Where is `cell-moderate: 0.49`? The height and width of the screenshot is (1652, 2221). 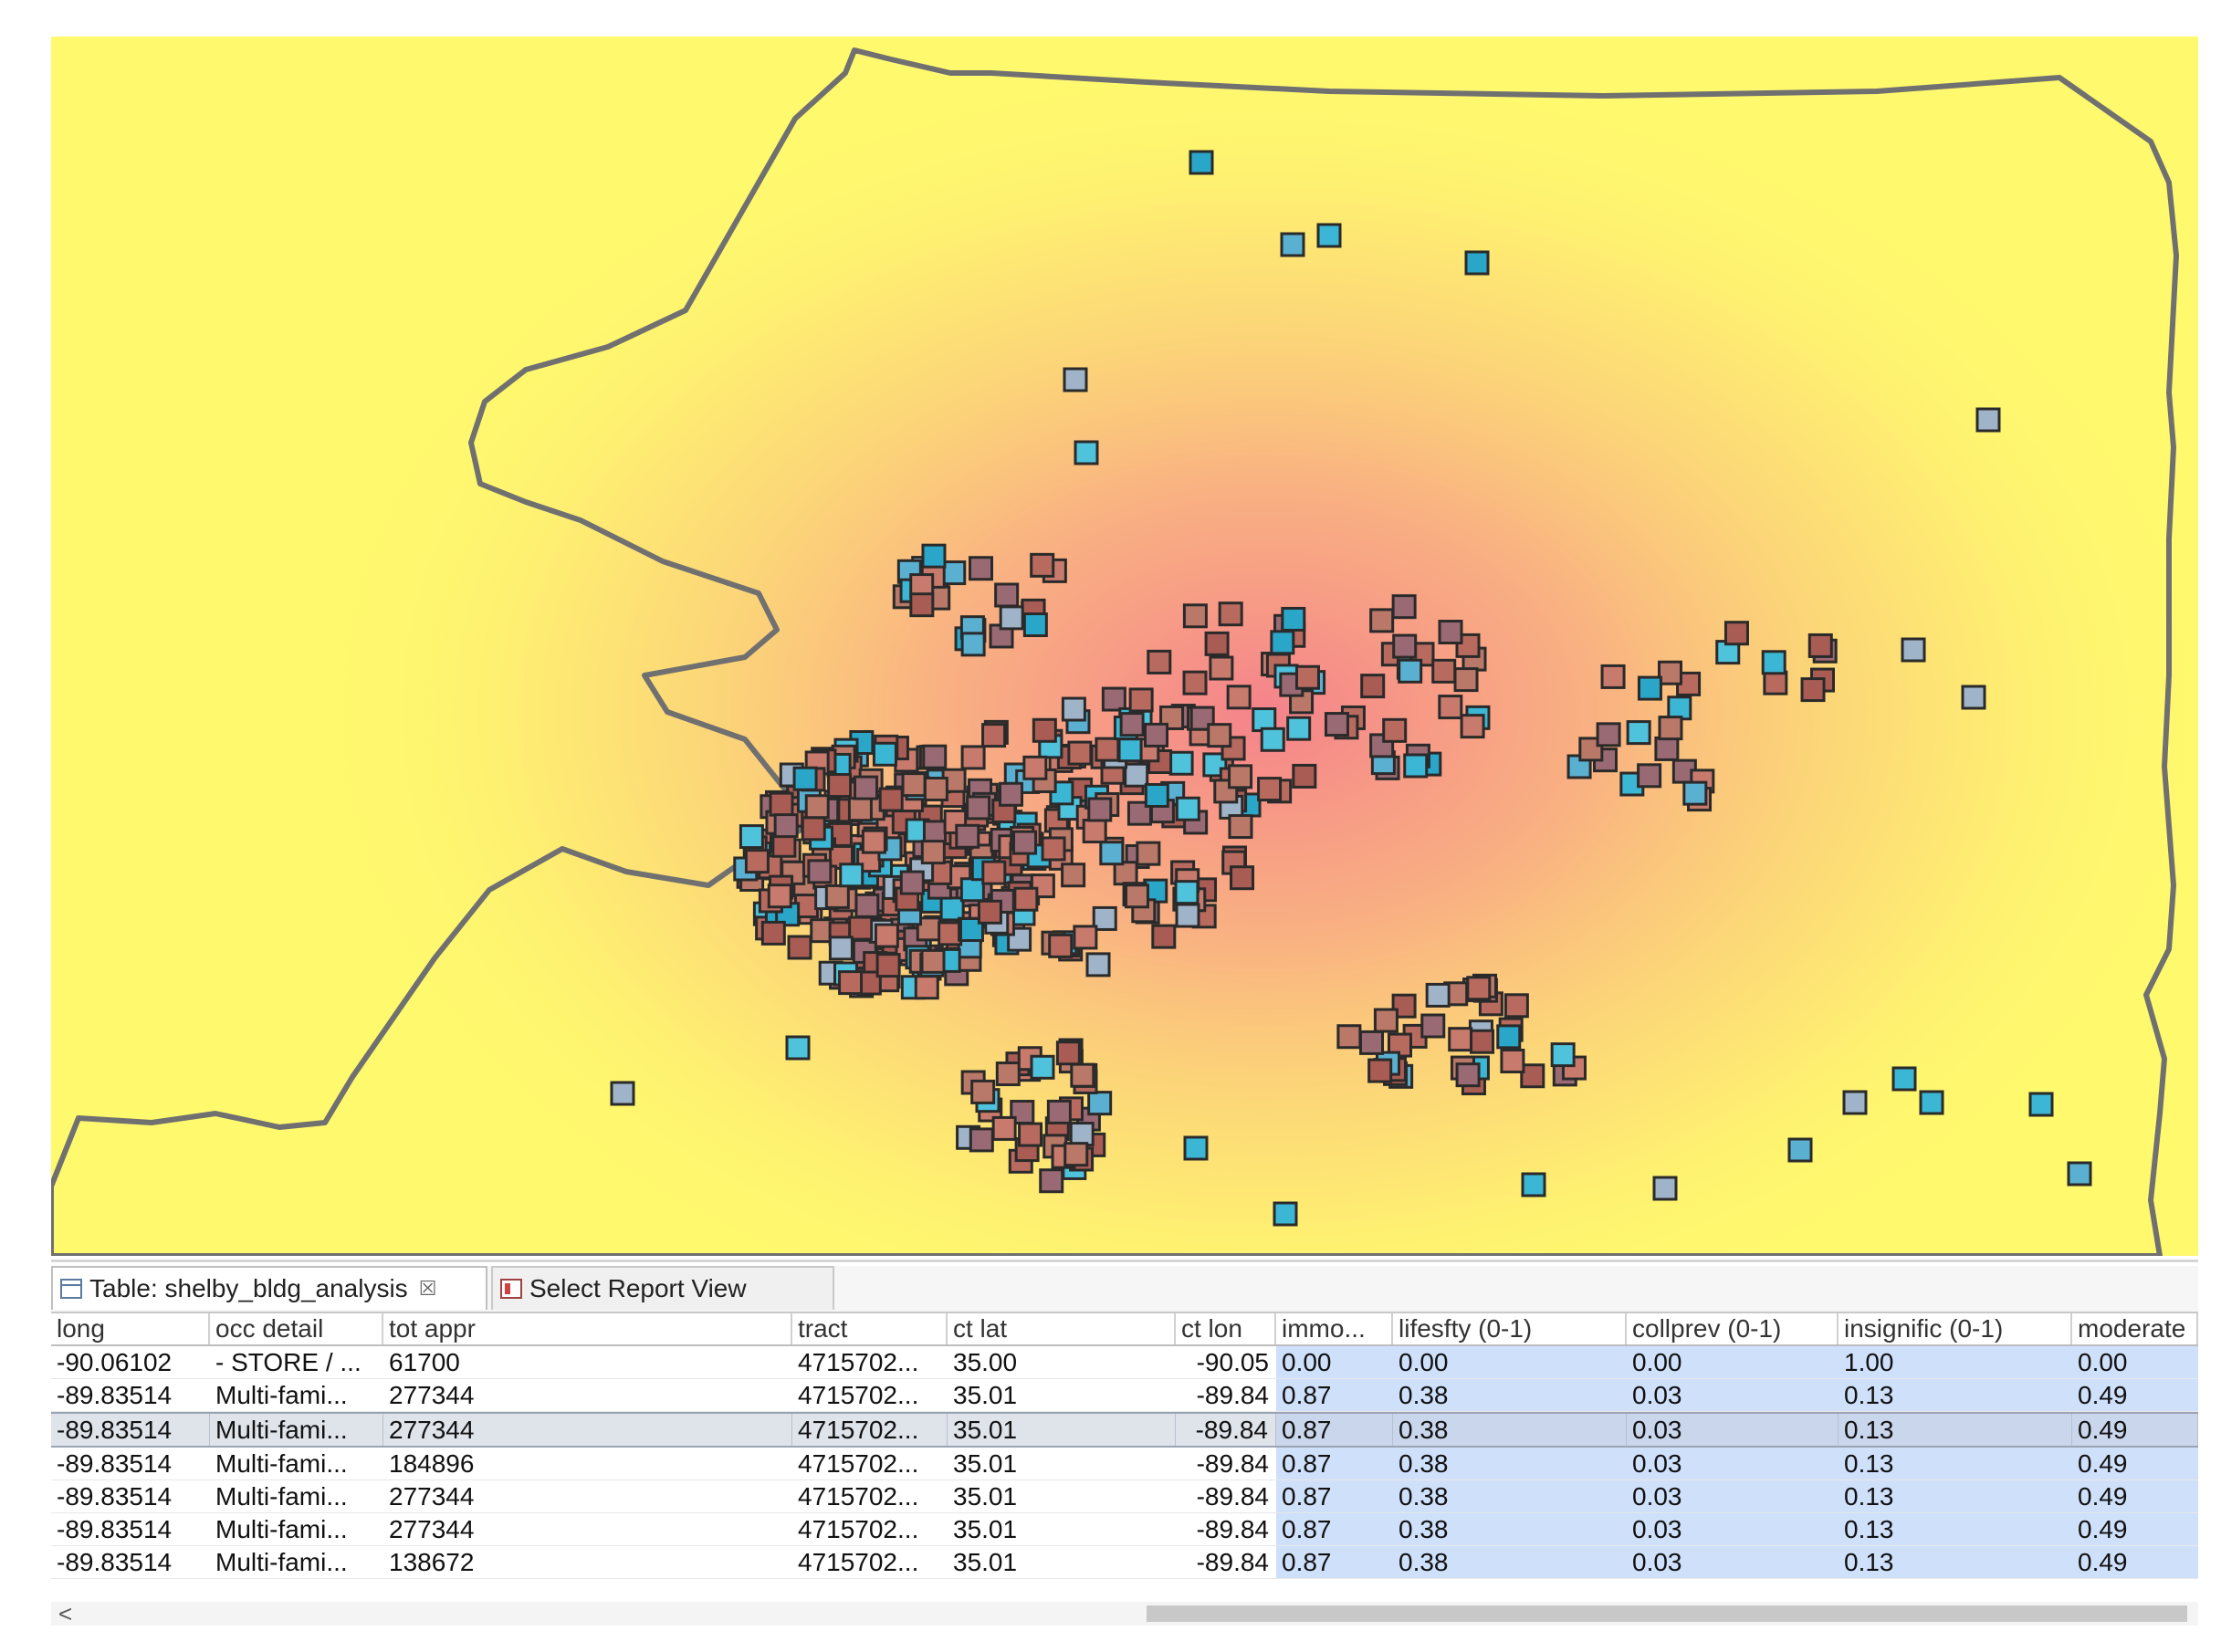
cell-moderate: 0.49 is located at coordinates (2135, 1529).